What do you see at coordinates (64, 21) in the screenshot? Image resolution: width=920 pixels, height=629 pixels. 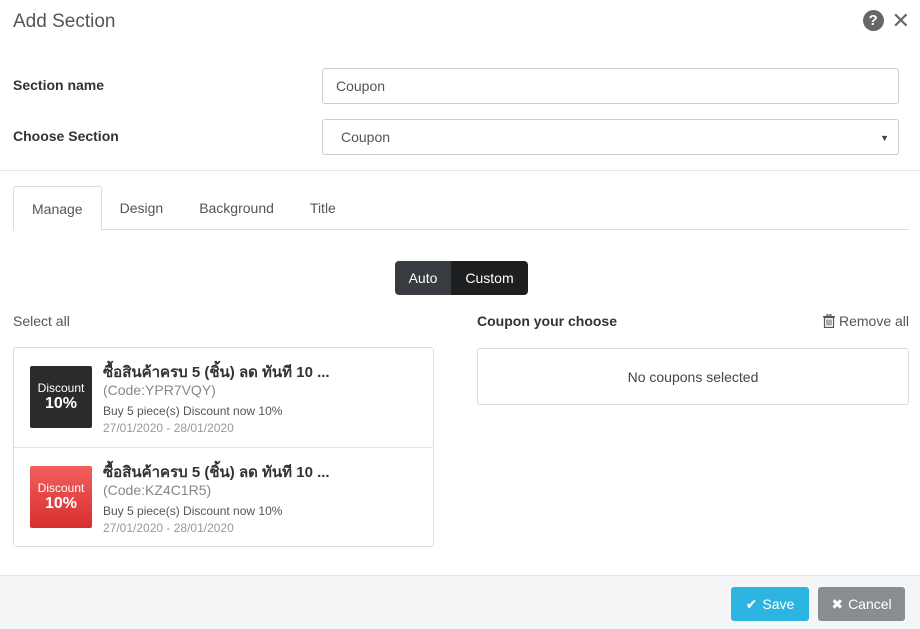 I see `modal-title: Add Section` at bounding box center [64, 21].